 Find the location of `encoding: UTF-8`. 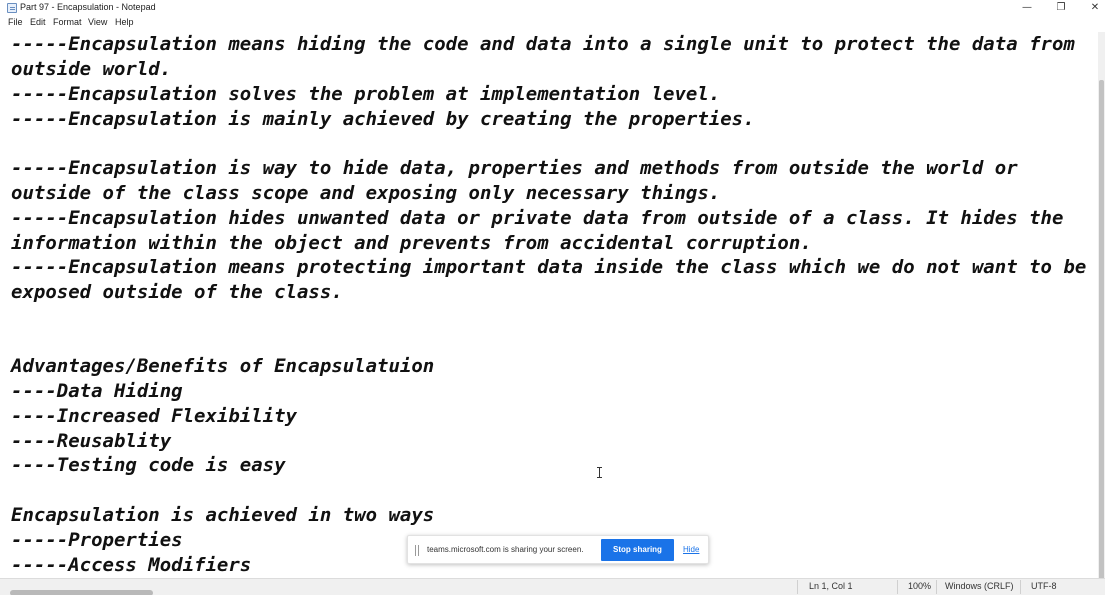

encoding: UTF-8 is located at coordinates (1044, 586).